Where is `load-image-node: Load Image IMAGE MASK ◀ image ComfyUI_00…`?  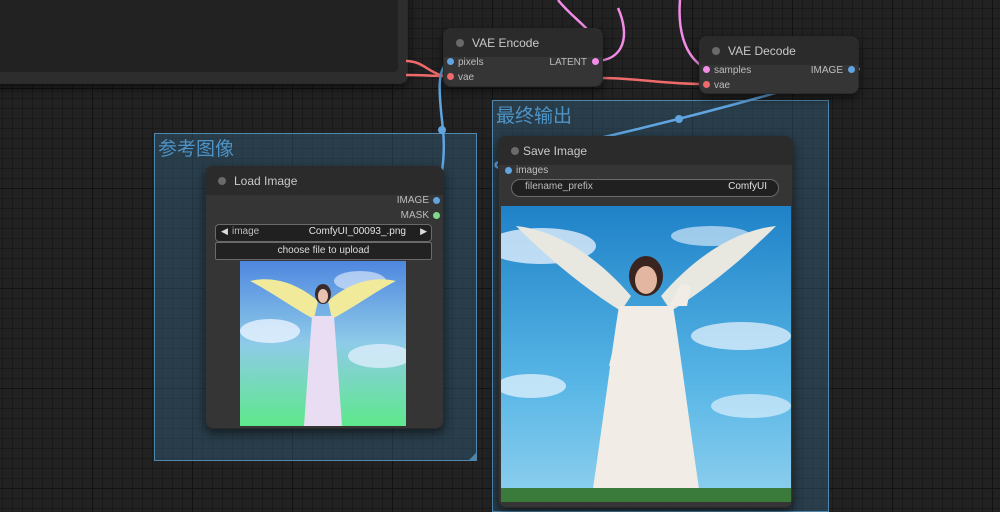
load-image-node: Load Image IMAGE MASK ◀ image ComfyUI_00… is located at coordinates (324, 297).